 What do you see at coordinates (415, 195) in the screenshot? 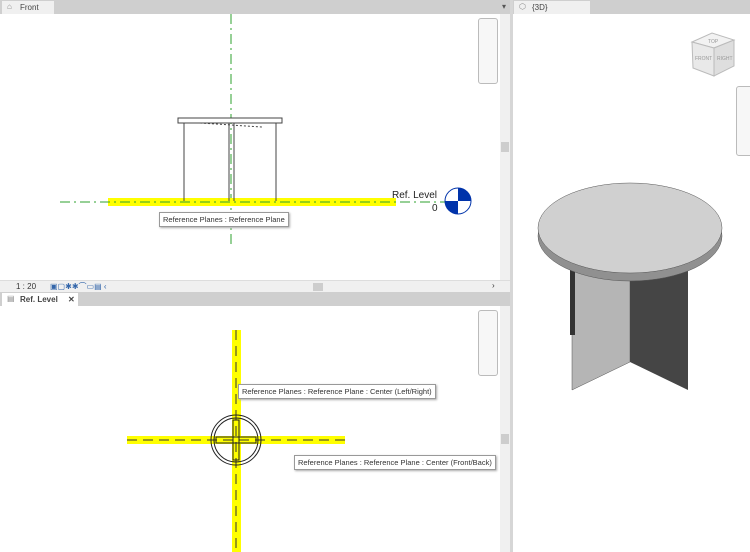
I see `level-name: Ref. Level` at bounding box center [415, 195].